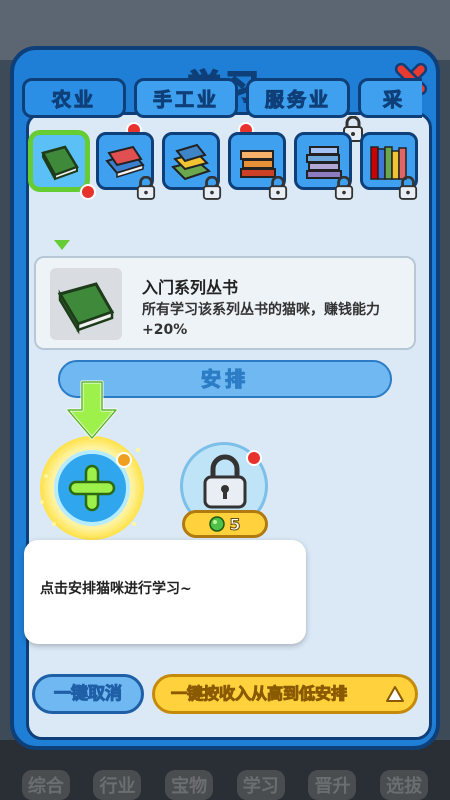  Describe the element at coordinates (261, 320) in the screenshot. I see `book-series-description: 所有学习该系列丛书的猫咪，赚钱能力+20%` at that location.